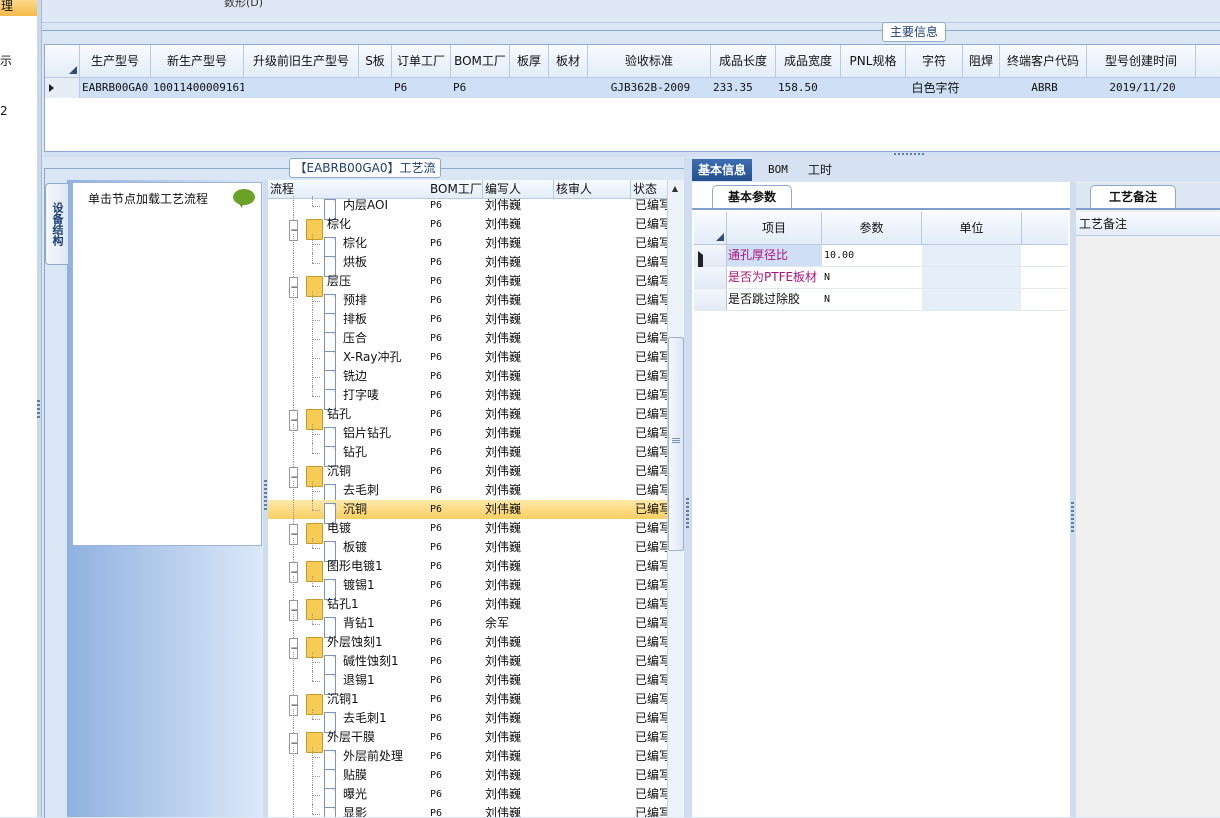 The image size is (1220, 818). I want to click on tree-row: 曝光 P6 刘伟巍 已编写, so click(467, 797).